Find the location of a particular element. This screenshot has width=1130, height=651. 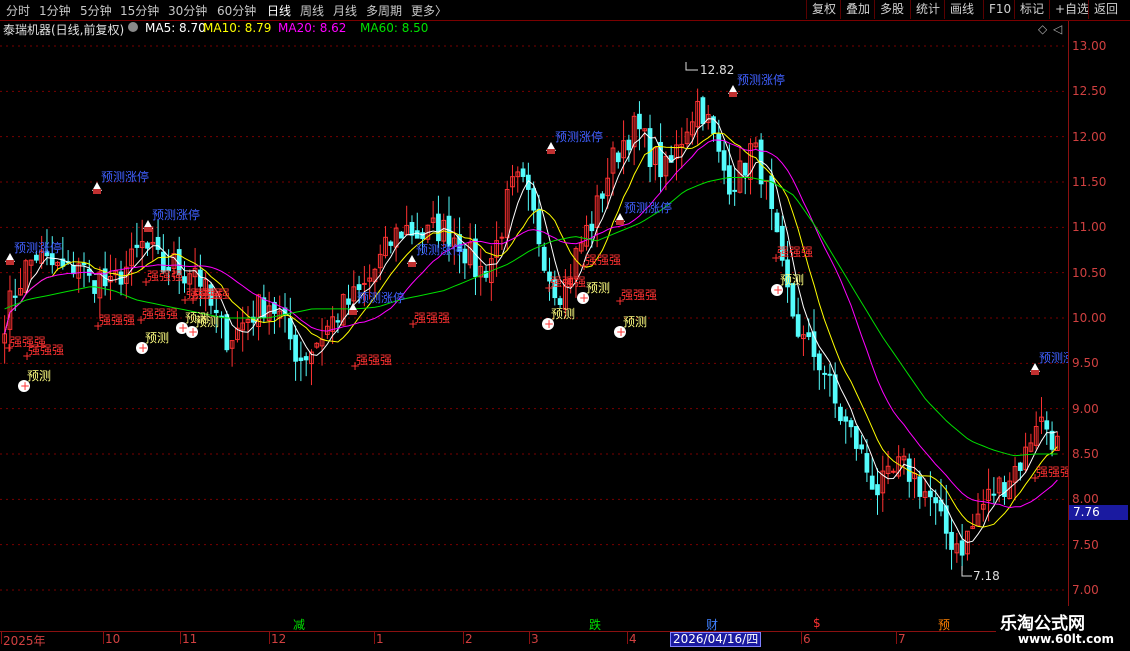

time-tick: 3 is located at coordinates (535, 639).